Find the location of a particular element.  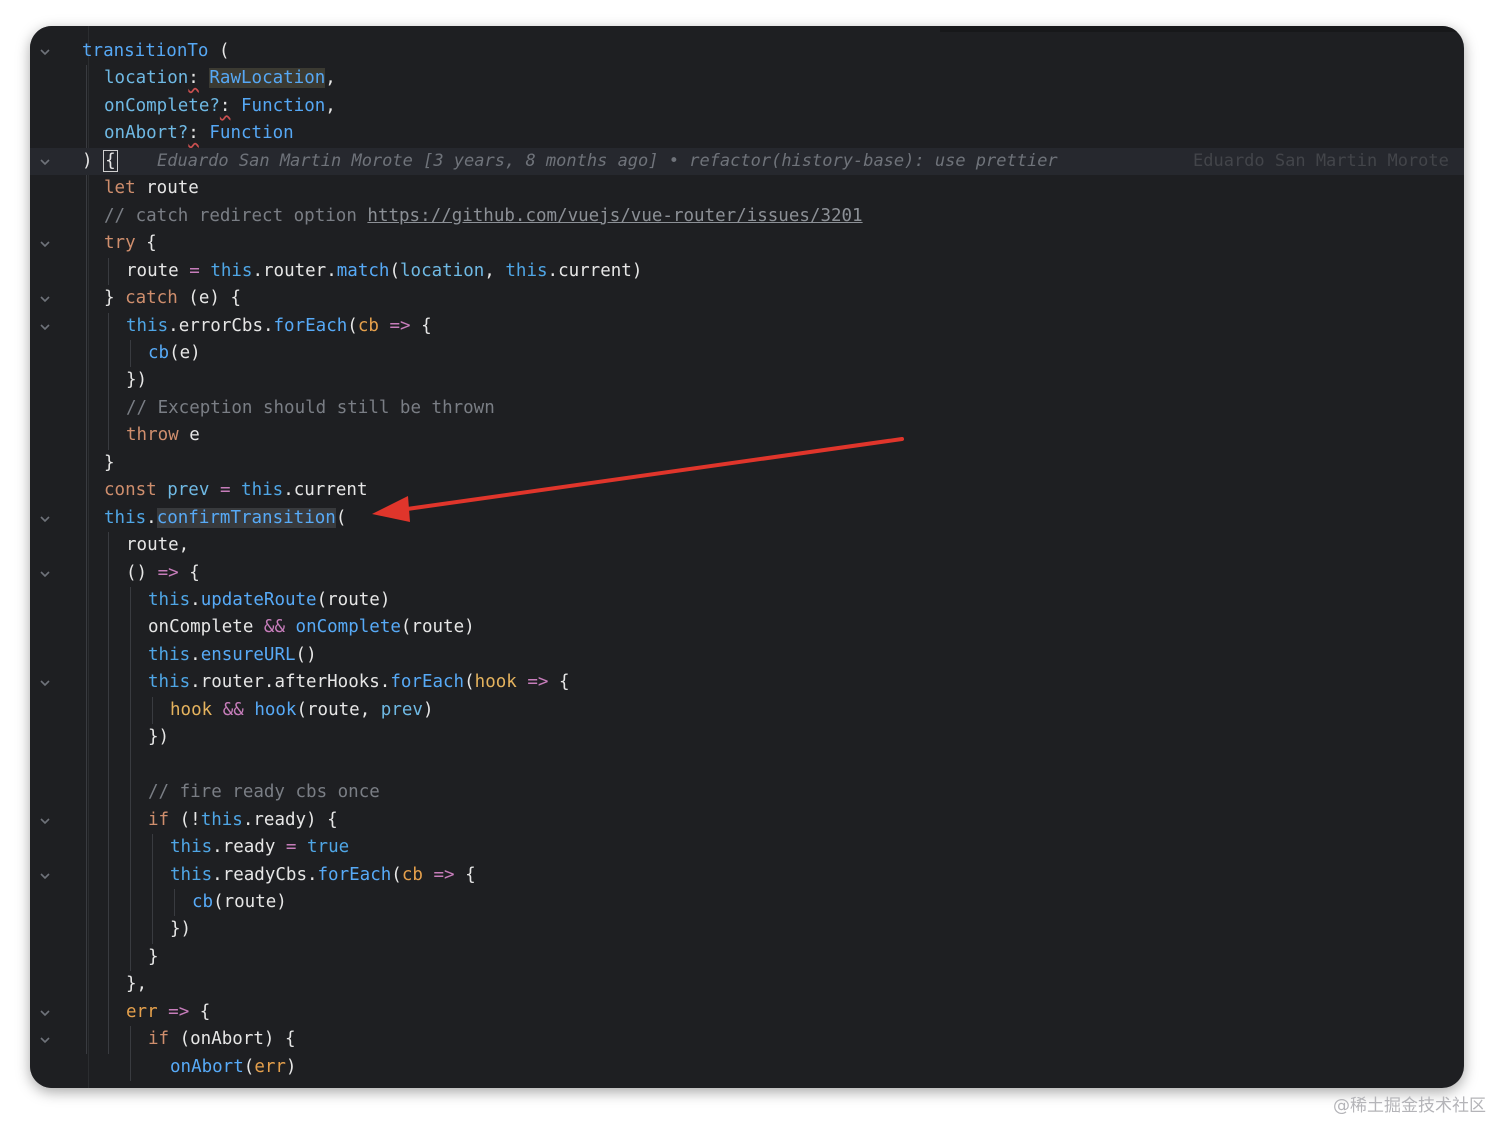

watermark: @稀土掘金技术社区 is located at coordinates (1409, 1106).